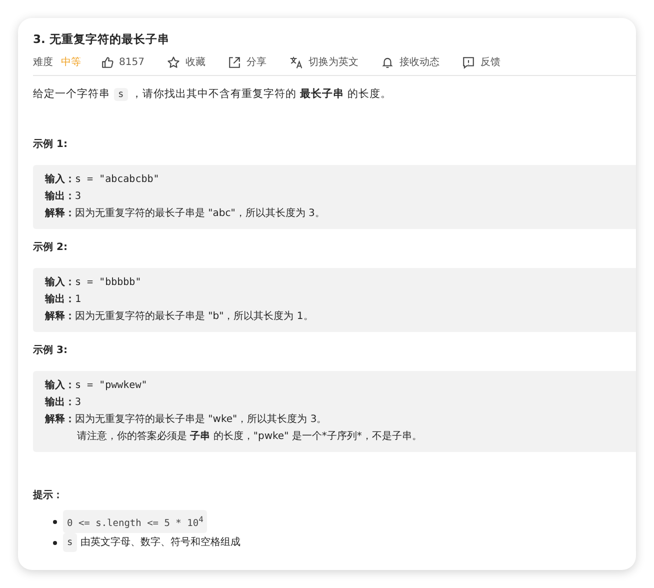  I want to click on problem-description: 给定一个字符串 s ，请你找出其中不含有重复字符的 最长子串 的长度。, so click(212, 95).